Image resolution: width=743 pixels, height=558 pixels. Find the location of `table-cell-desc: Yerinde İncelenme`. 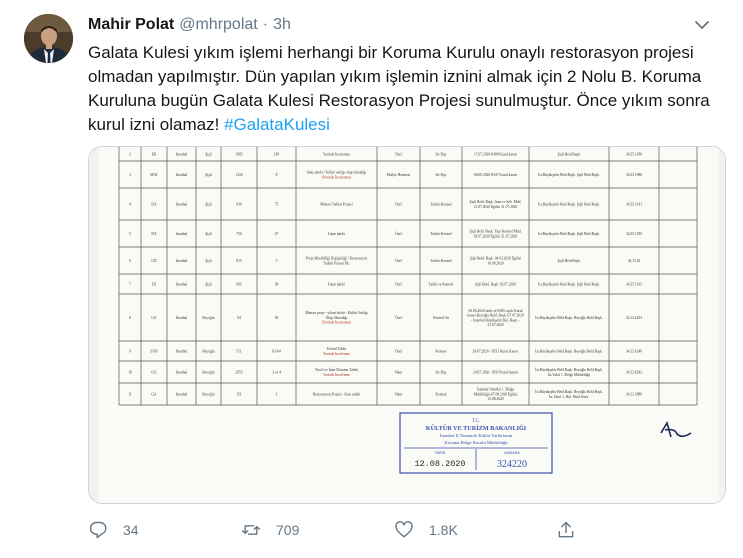

table-cell-desc: Yerinde İncelenme is located at coordinates (336, 153).